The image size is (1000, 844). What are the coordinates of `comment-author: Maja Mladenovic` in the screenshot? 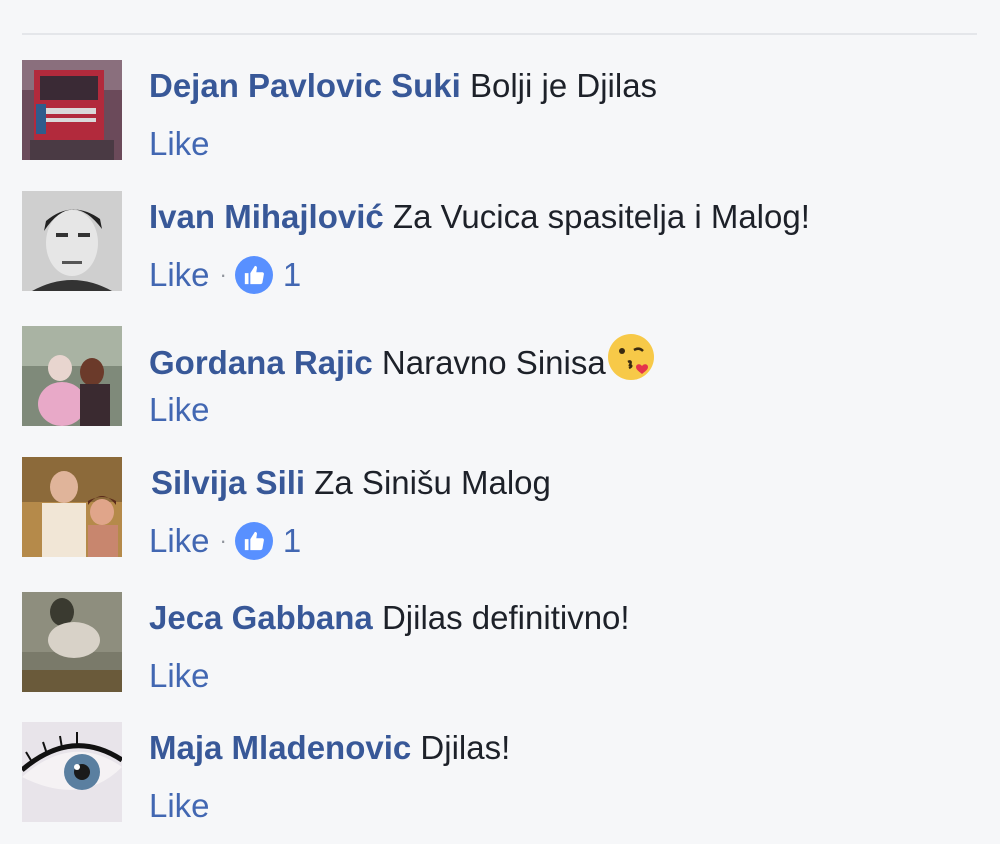 It's located at (280, 747).